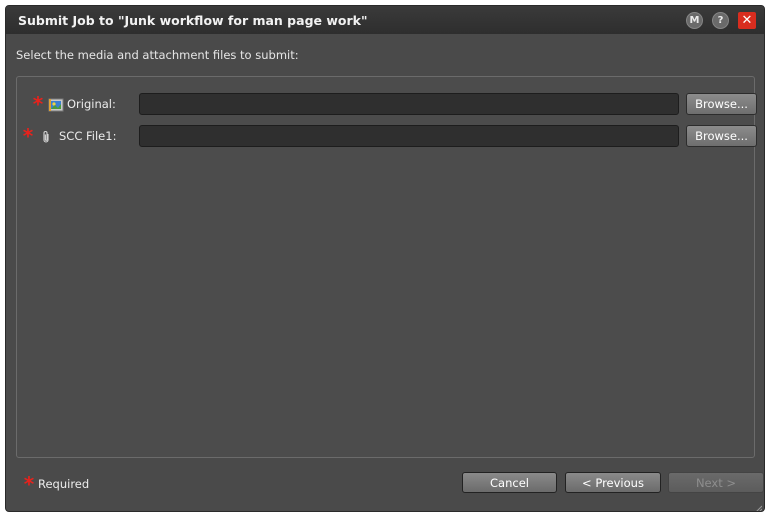  What do you see at coordinates (720, 20) in the screenshot?
I see `help-button: ?` at bounding box center [720, 20].